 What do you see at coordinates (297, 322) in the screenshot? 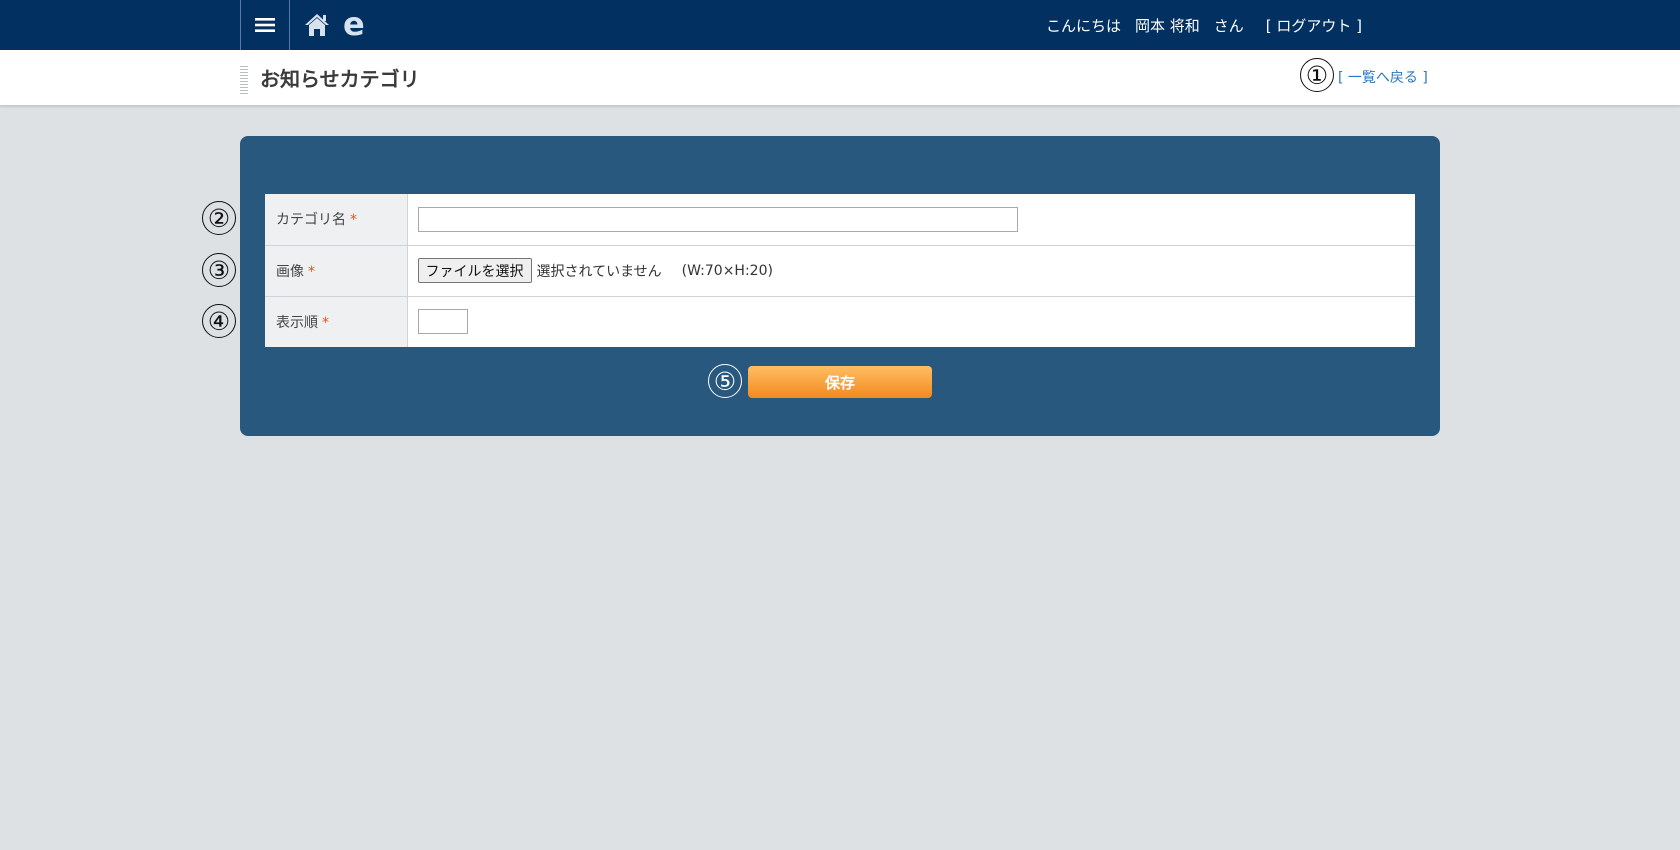
I see `display-order-label: 表示順` at bounding box center [297, 322].